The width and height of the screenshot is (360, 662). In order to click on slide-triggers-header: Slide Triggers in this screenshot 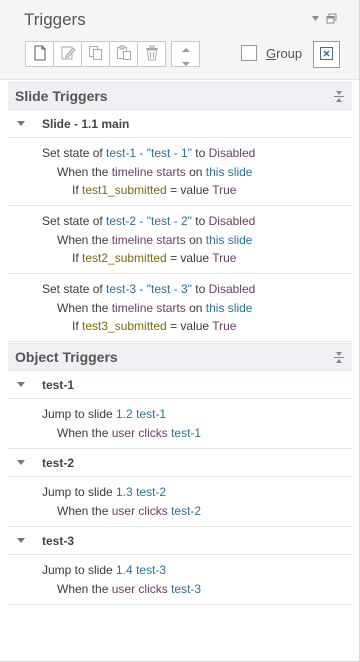, I will do `click(180, 96)`.